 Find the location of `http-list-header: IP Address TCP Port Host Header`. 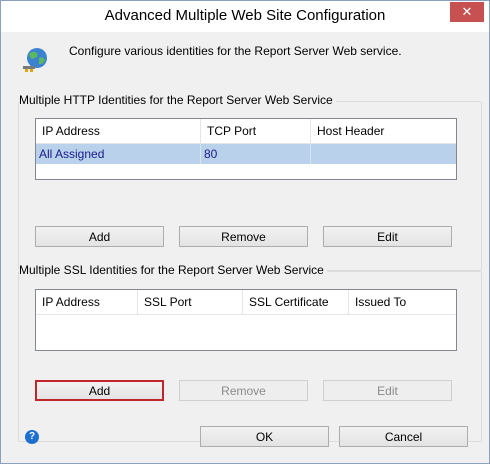

http-list-header: IP Address TCP Port Host Header is located at coordinates (246, 131).